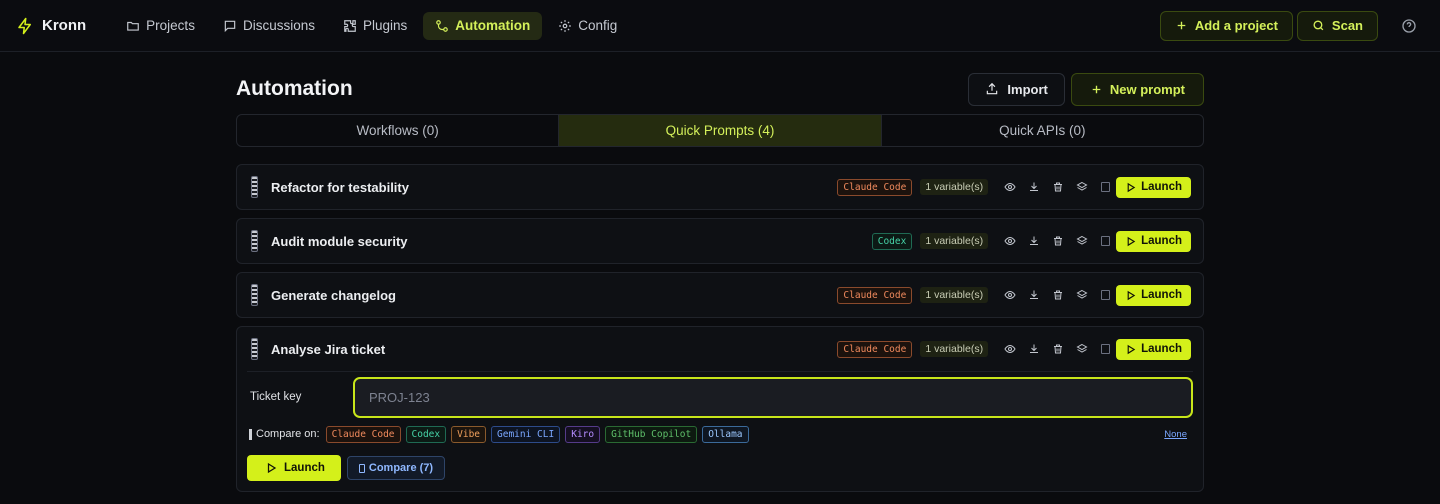 The image size is (1440, 504). I want to click on compare-agent-chip: Vibe, so click(469, 434).